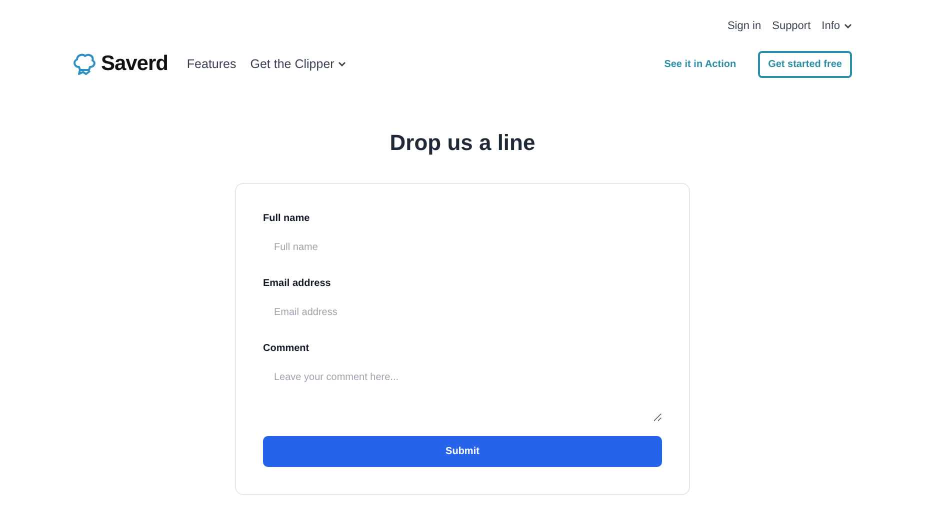 This screenshot has height=520, width=925. Describe the element at coordinates (134, 64) in the screenshot. I see `brand-name: Saverd` at that location.